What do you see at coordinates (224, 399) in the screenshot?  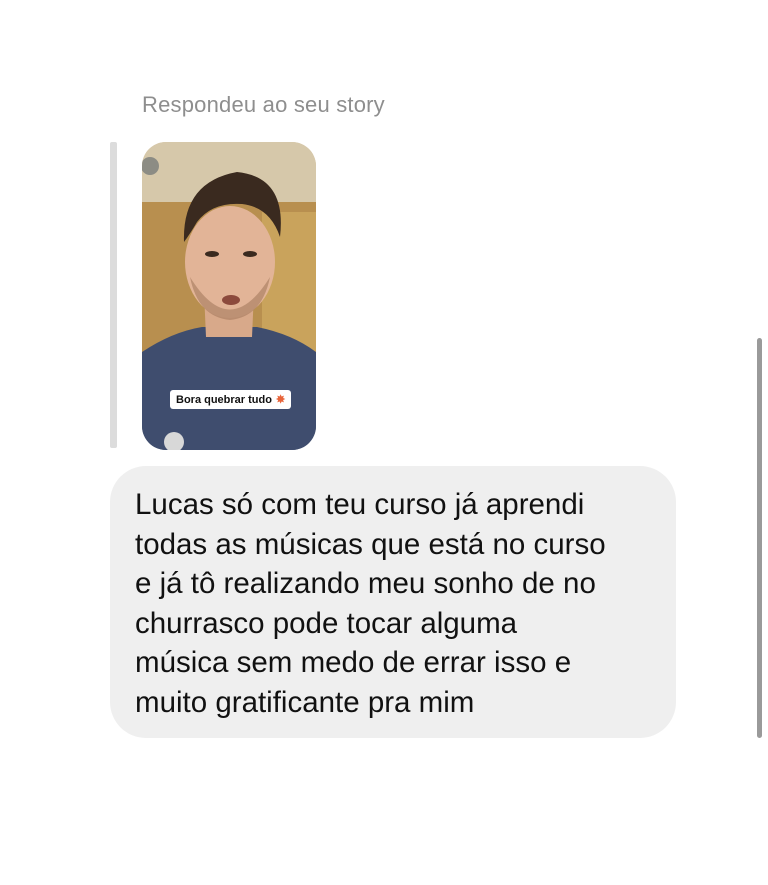 I see `story-sticker-text: Bora quebrar tudo` at bounding box center [224, 399].